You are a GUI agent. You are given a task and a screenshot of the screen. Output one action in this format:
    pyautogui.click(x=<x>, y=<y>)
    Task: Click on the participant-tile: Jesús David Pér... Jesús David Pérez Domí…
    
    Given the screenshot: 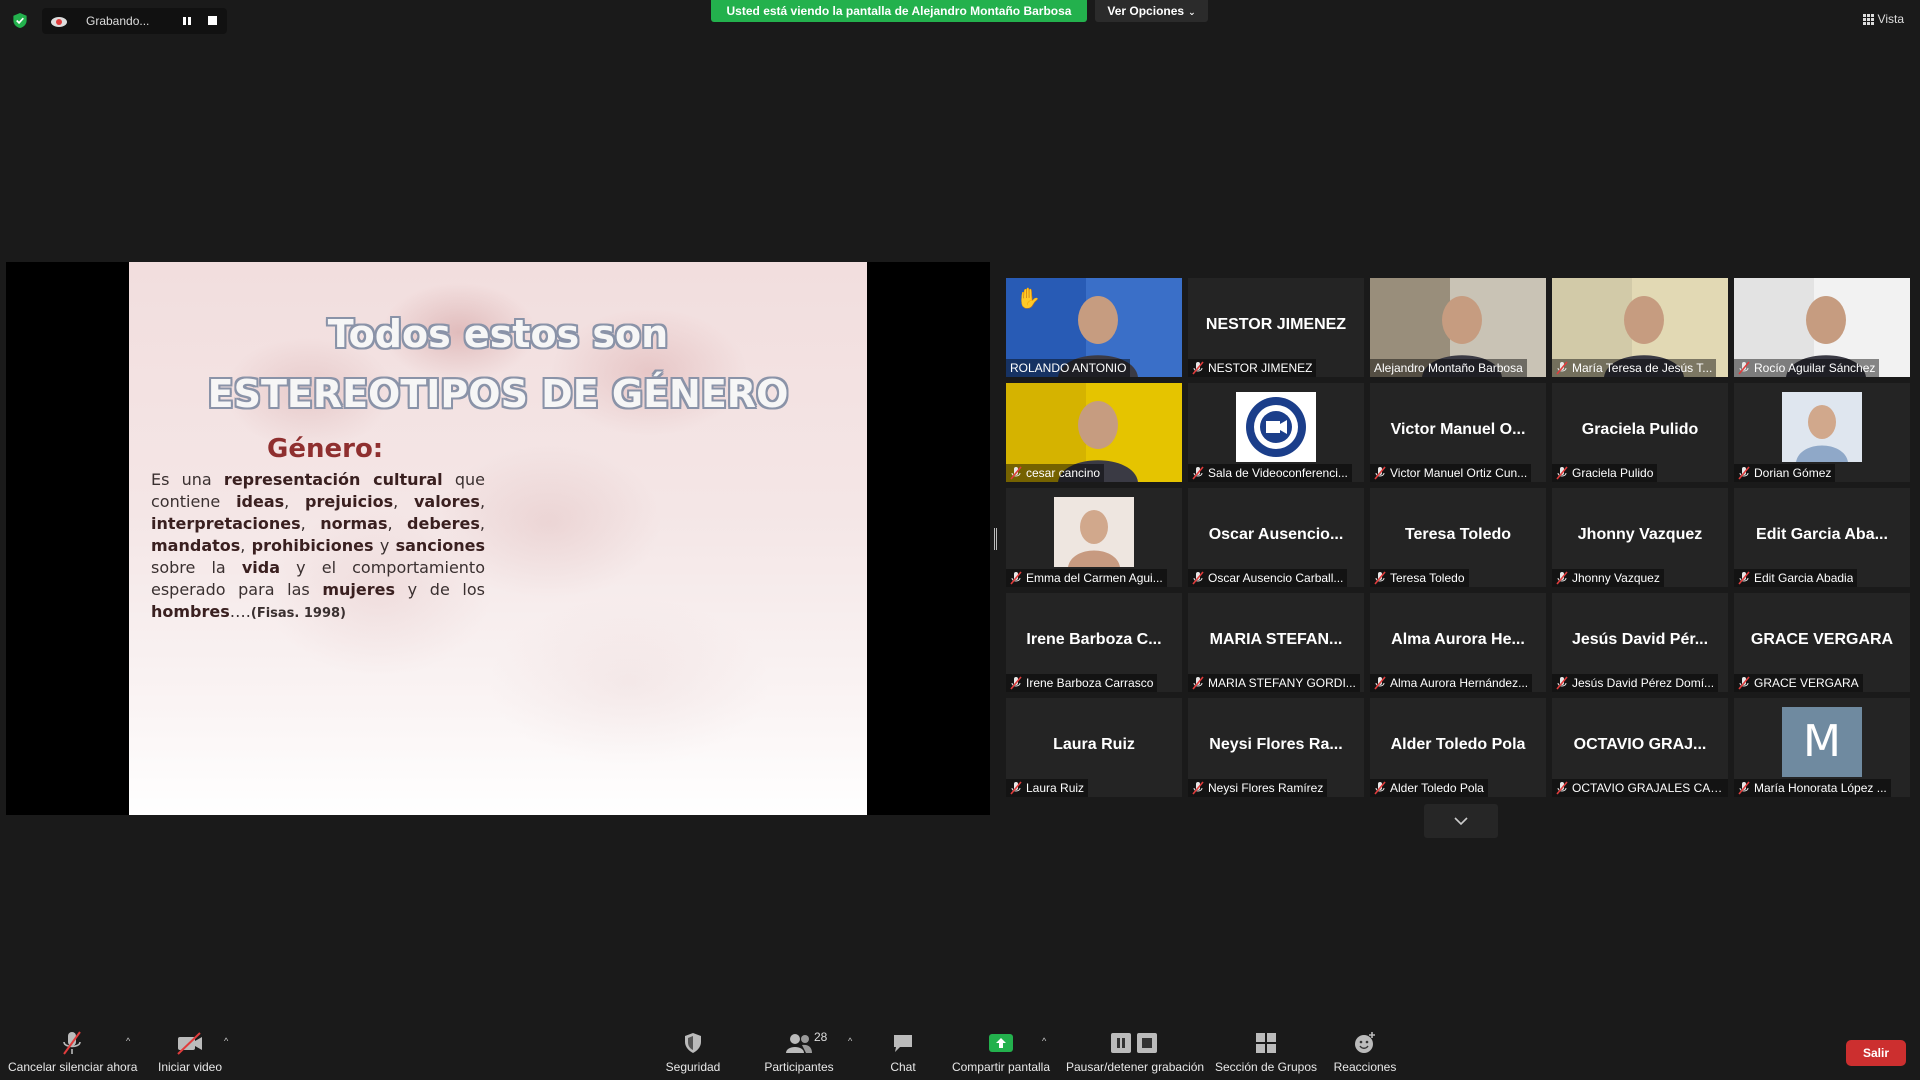 What is the action you would take?
    pyautogui.click(x=1640, y=642)
    